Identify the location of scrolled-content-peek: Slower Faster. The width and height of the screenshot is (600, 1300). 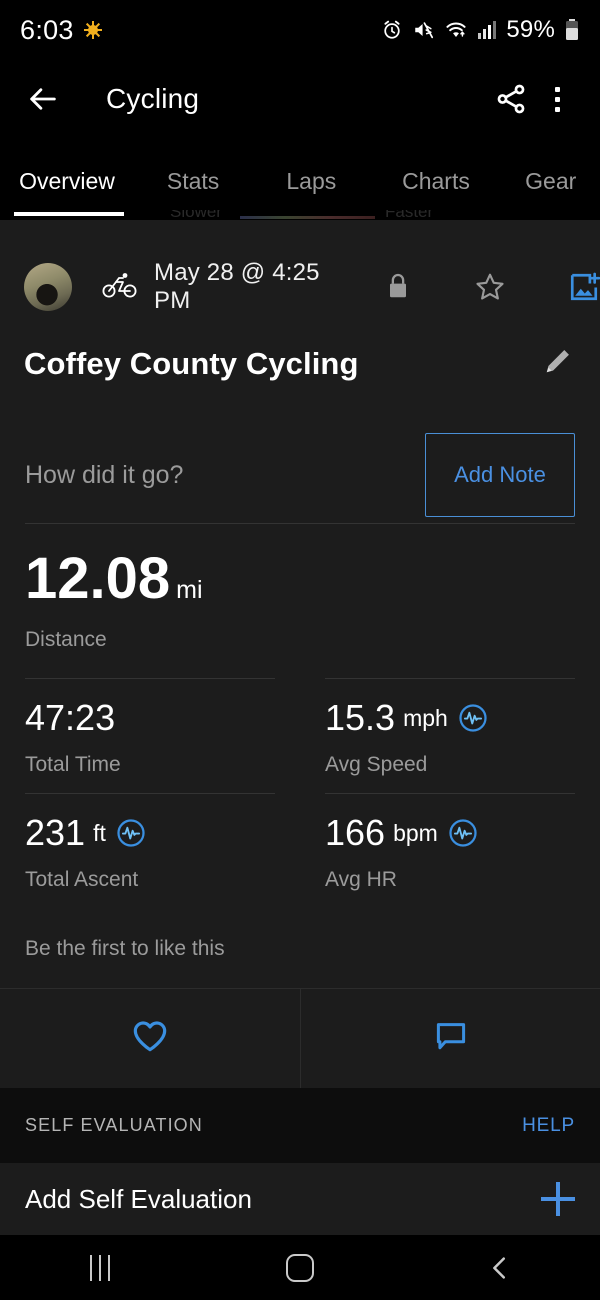
(300, 215).